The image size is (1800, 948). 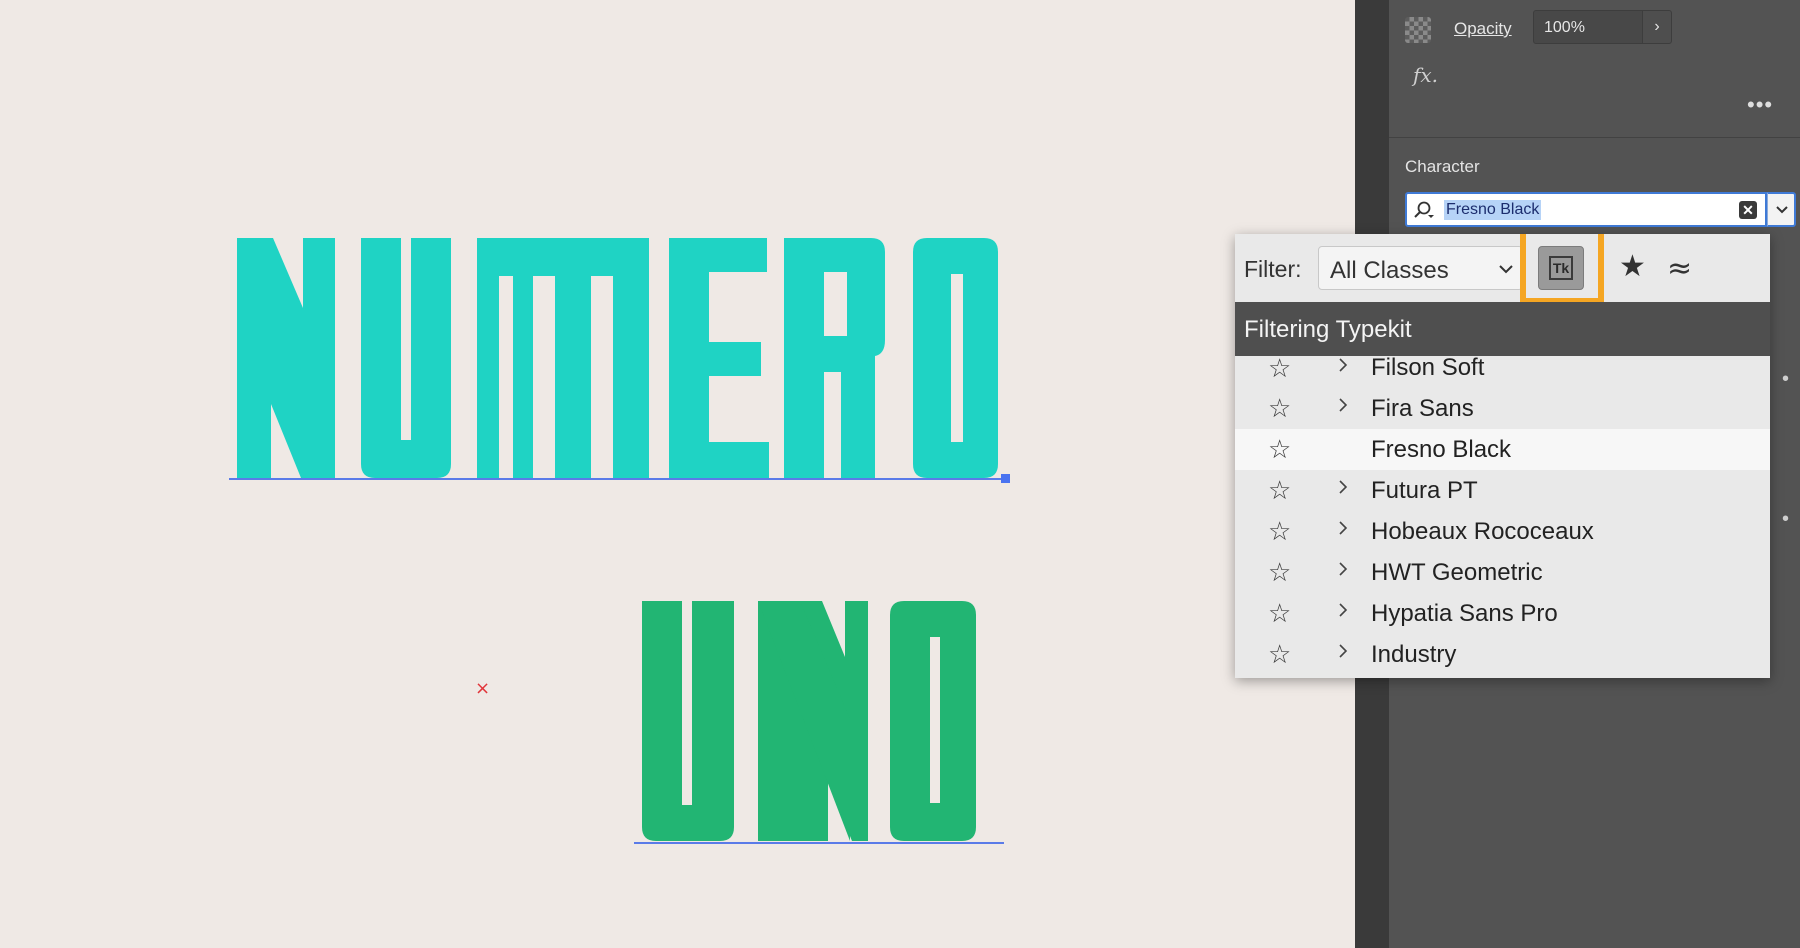 What do you see at coordinates (809, 721) in the screenshot?
I see `uno-artwork` at bounding box center [809, 721].